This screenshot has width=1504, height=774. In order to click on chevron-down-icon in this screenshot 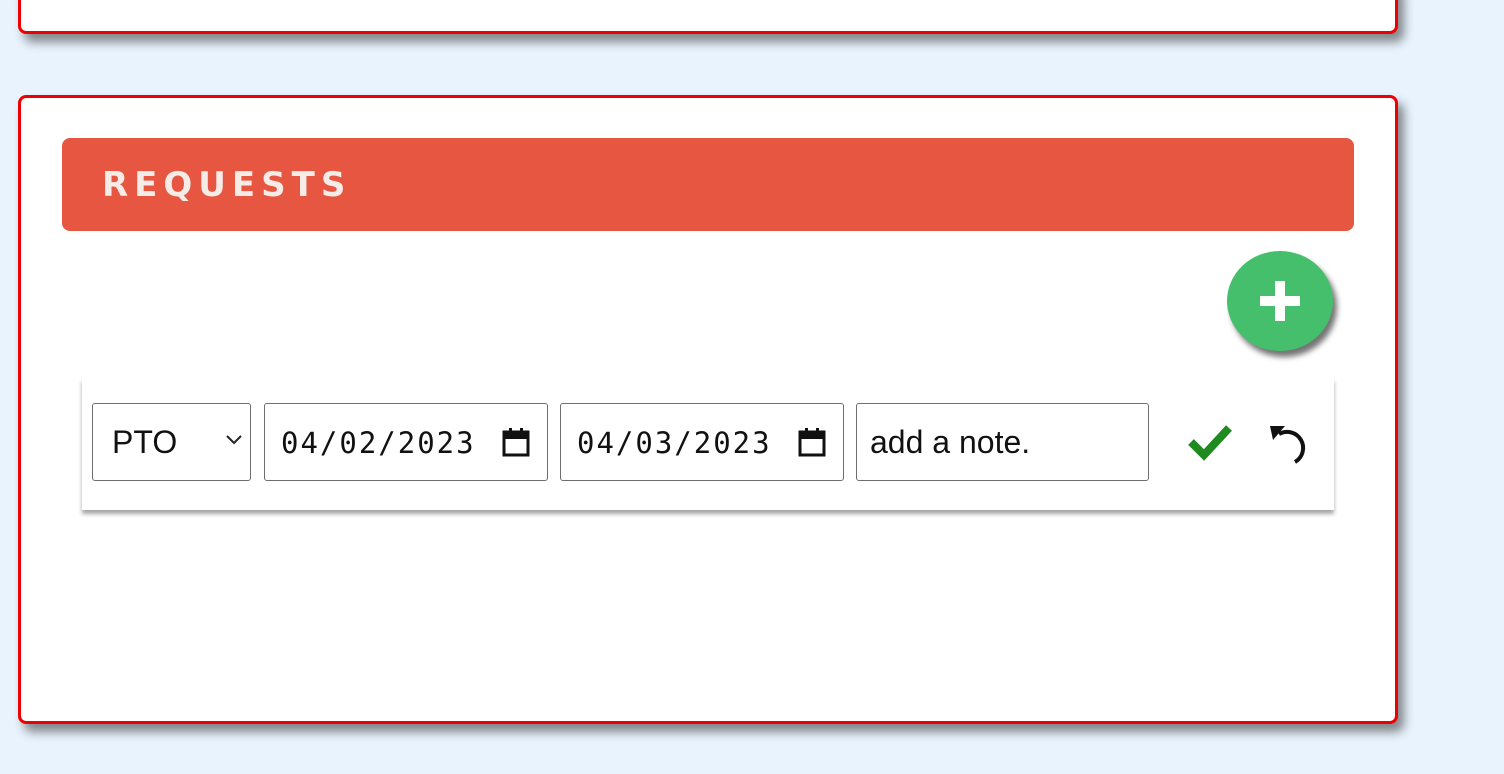, I will do `click(234, 440)`.